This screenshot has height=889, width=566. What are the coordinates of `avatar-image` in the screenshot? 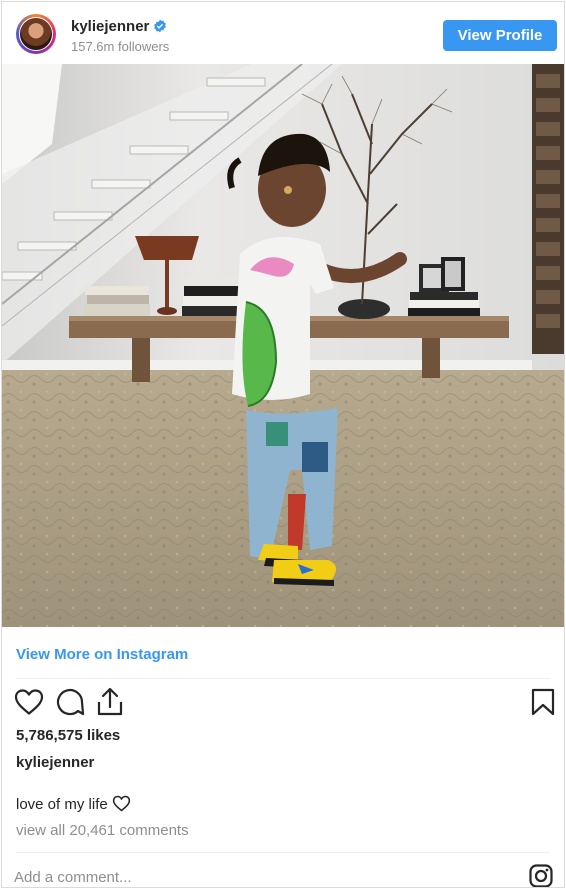 It's located at (36, 34).